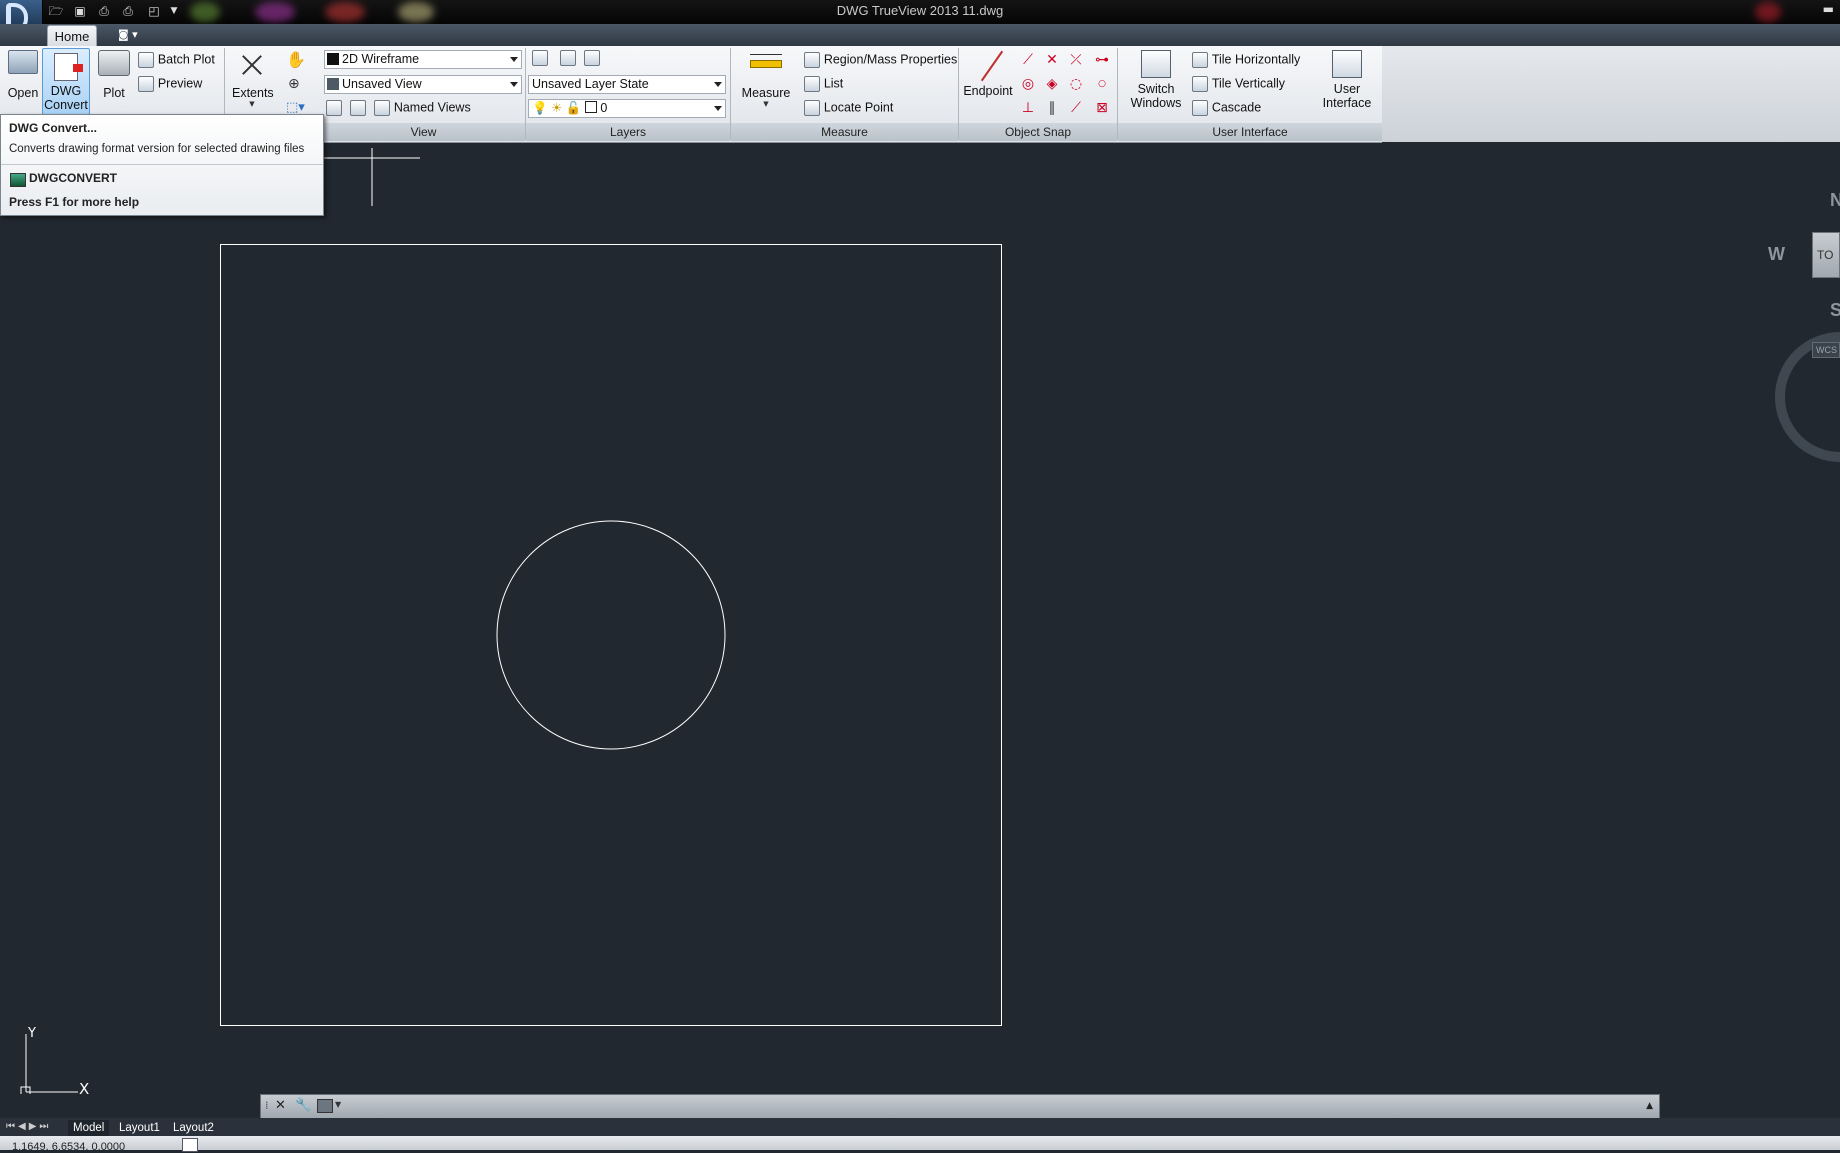 This screenshot has width=1840, height=1153. Describe the element at coordinates (1347, 89) in the screenshot. I see `user-interface-label-line1: User` at that location.